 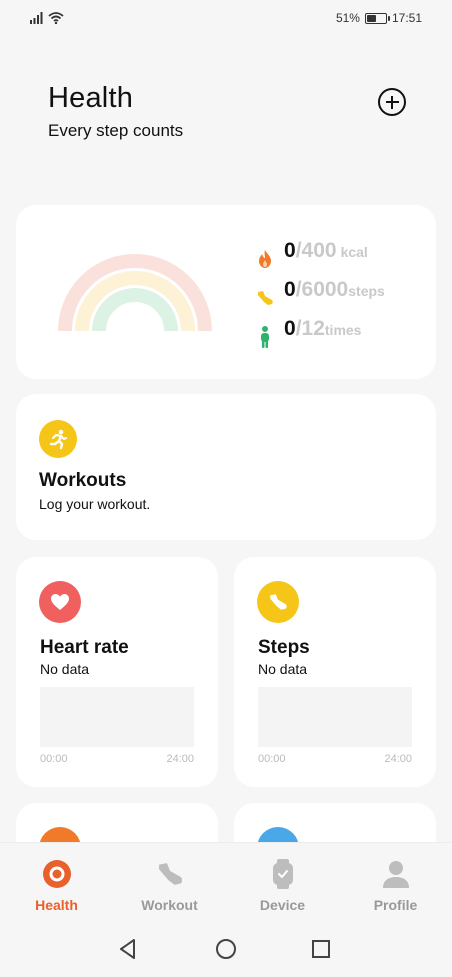 What do you see at coordinates (283, 669) in the screenshot?
I see `steps-status: No data` at bounding box center [283, 669].